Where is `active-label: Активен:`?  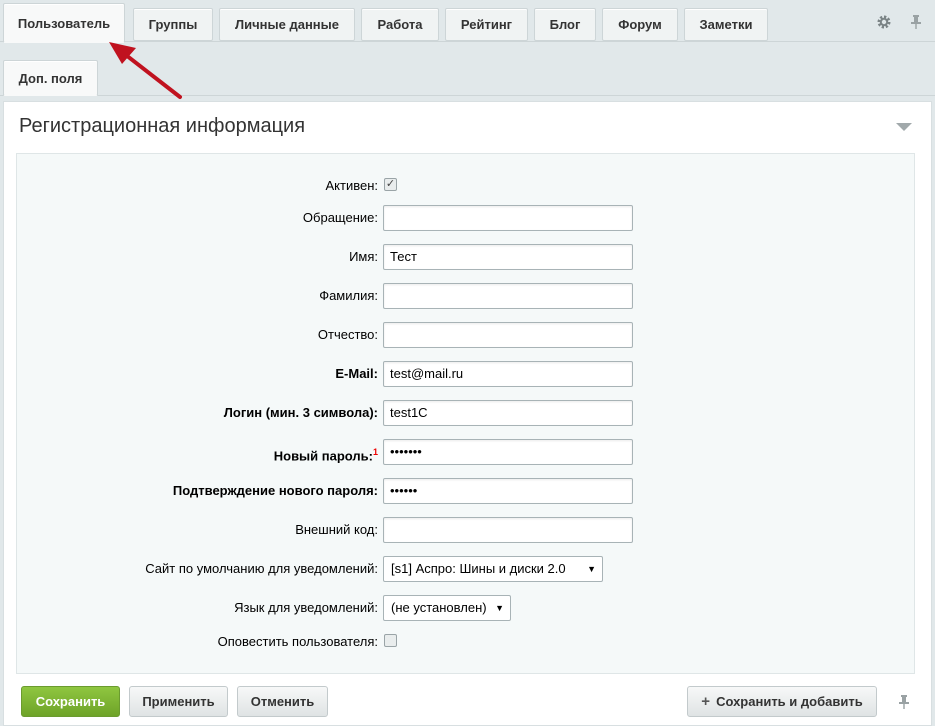
active-label: Активен: is located at coordinates (351, 185).